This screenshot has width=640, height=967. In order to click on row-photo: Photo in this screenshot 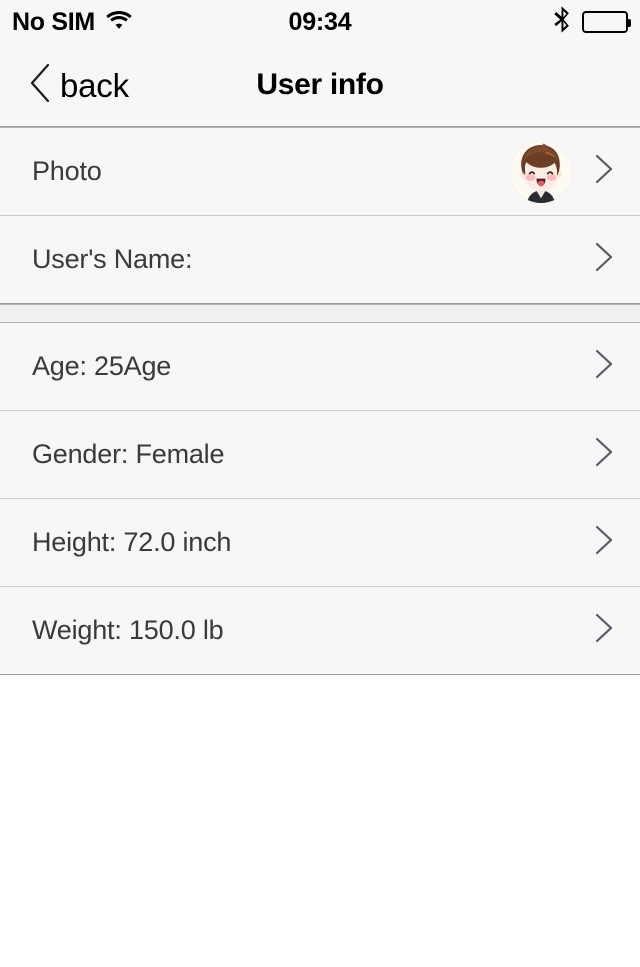, I will do `click(320, 172)`.